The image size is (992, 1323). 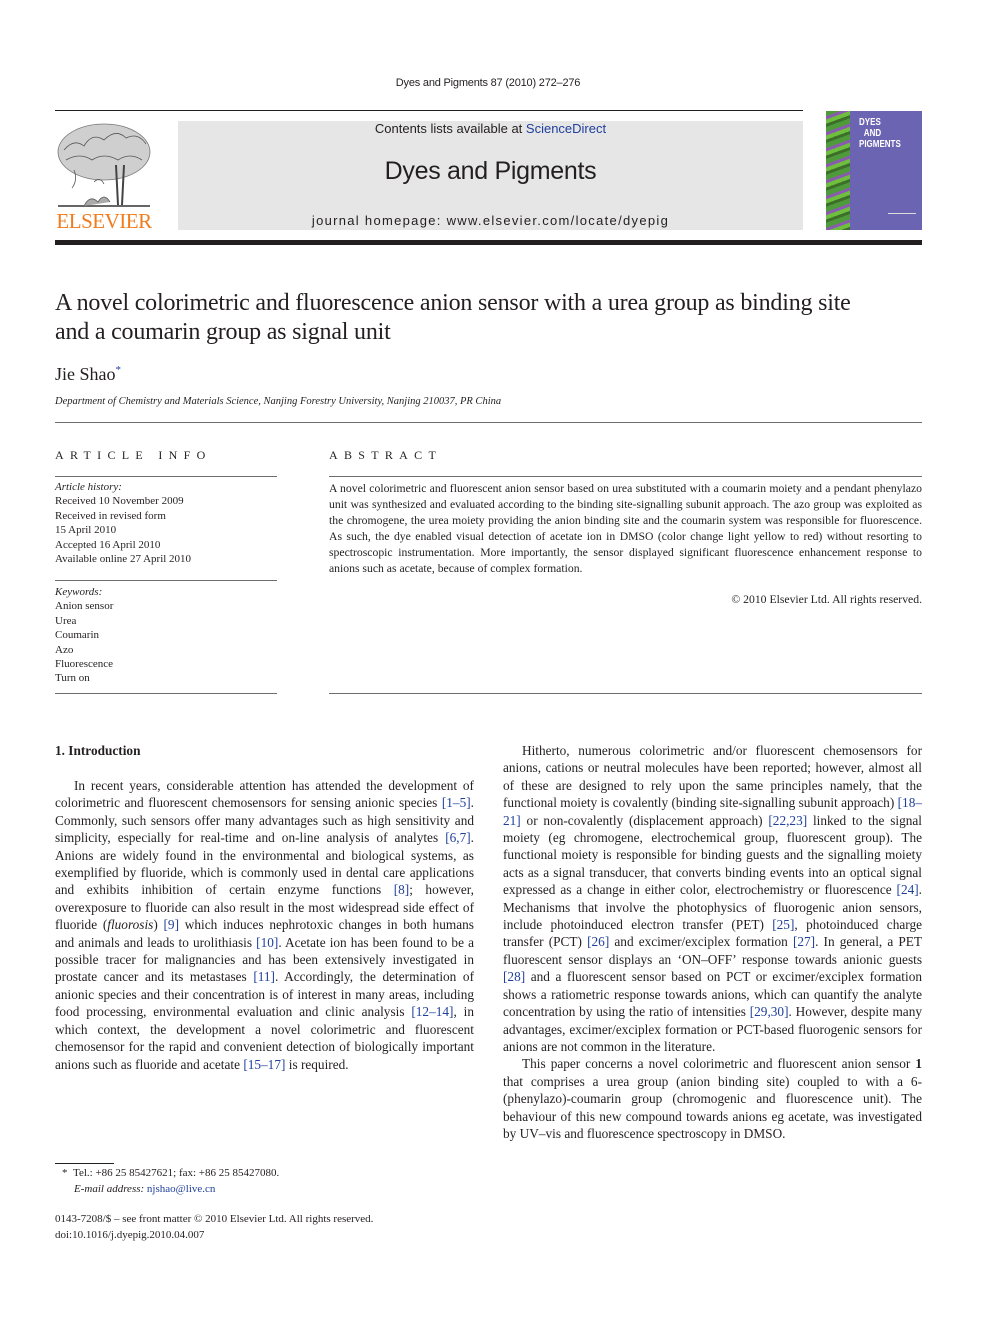 What do you see at coordinates (84, 606) in the screenshot?
I see `keyword: Anion sensor` at bounding box center [84, 606].